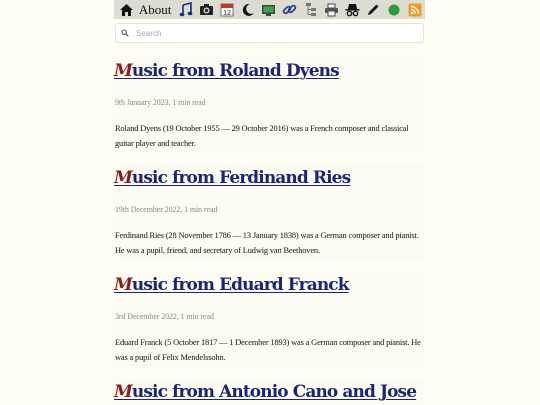 Image resolution: width=540 pixels, height=405 pixels. I want to click on tv-icon, so click(269, 9).